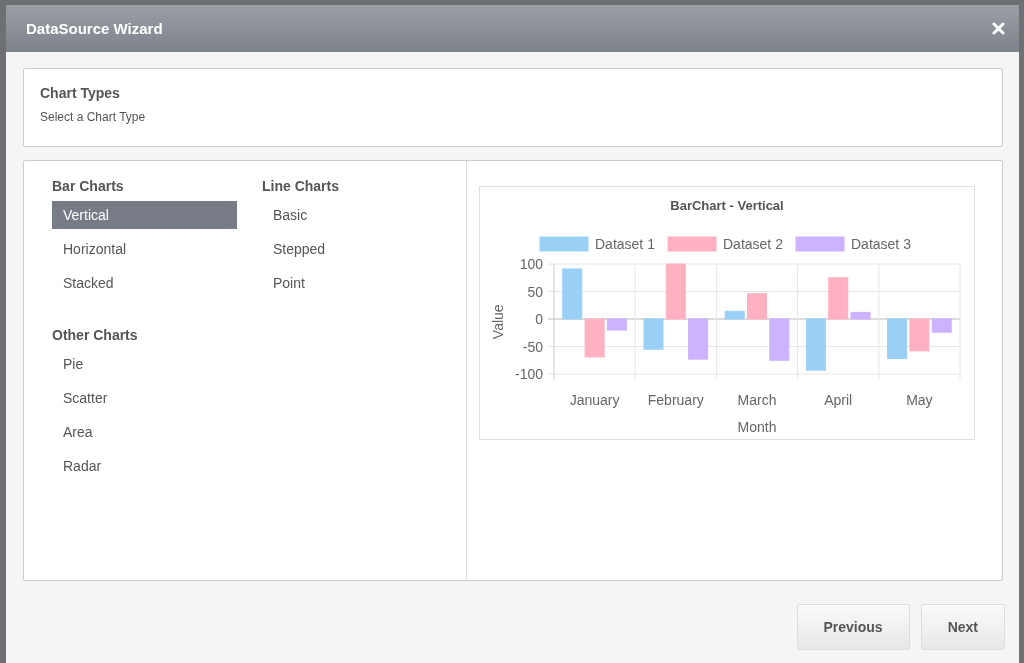 The width and height of the screenshot is (1024, 663). I want to click on axis-tick-label: 50, so click(535, 291).